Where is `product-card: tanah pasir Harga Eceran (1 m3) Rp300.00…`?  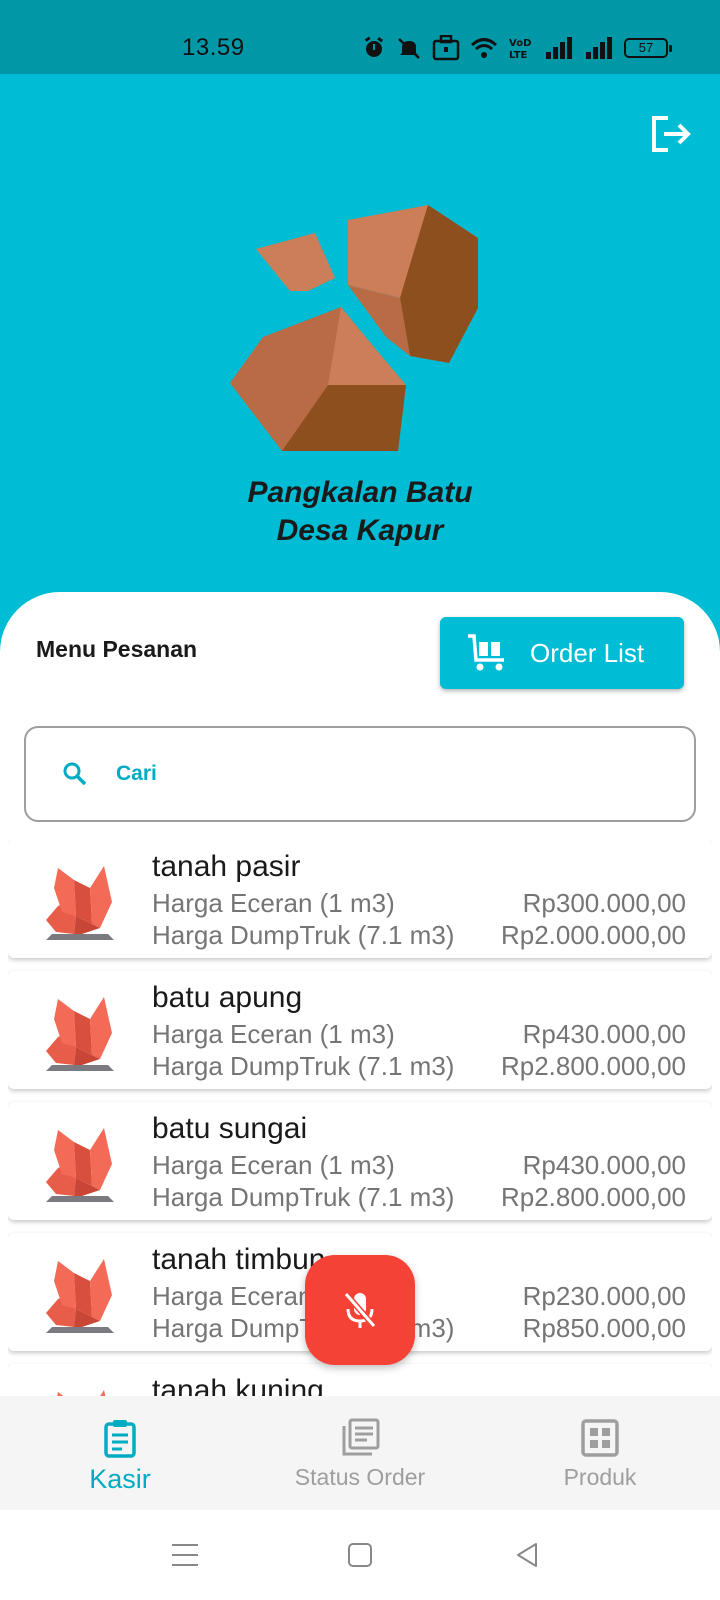
product-card: tanah pasir Harga Eceran (1 m3) Rp300.00… is located at coordinates (360, 899).